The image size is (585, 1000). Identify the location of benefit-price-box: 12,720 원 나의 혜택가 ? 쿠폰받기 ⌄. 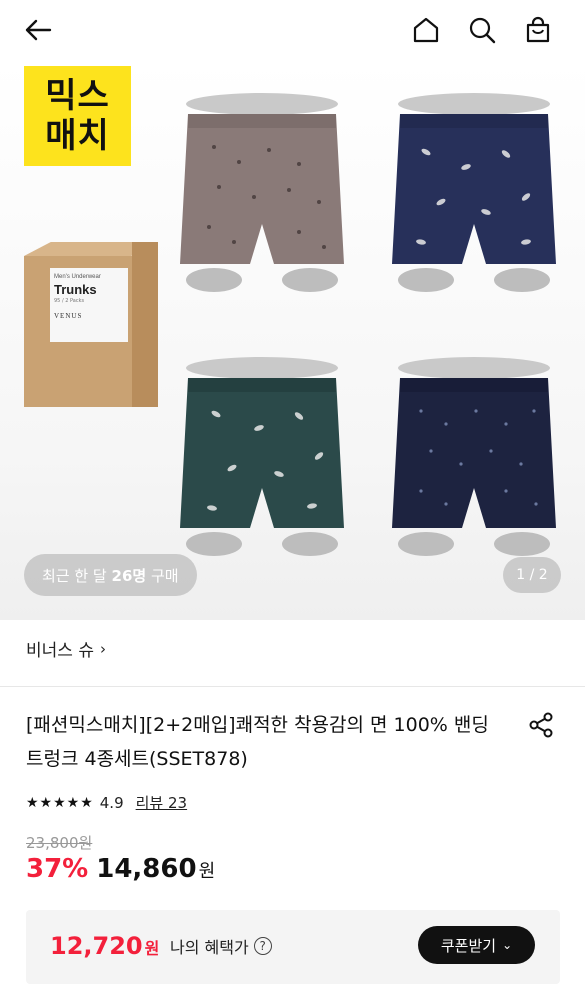
(293, 947).